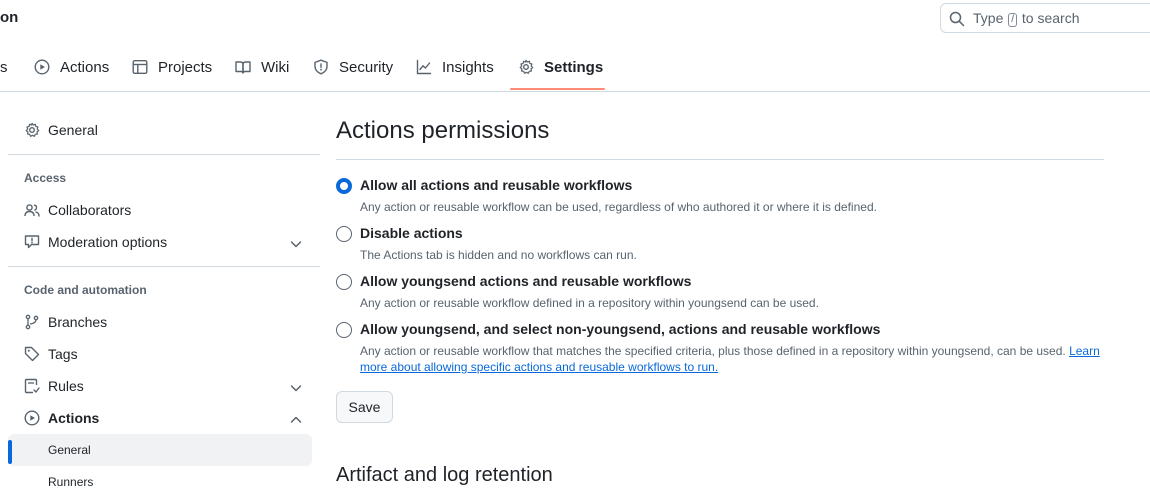  I want to click on chevron-up-icon, so click(296, 420).